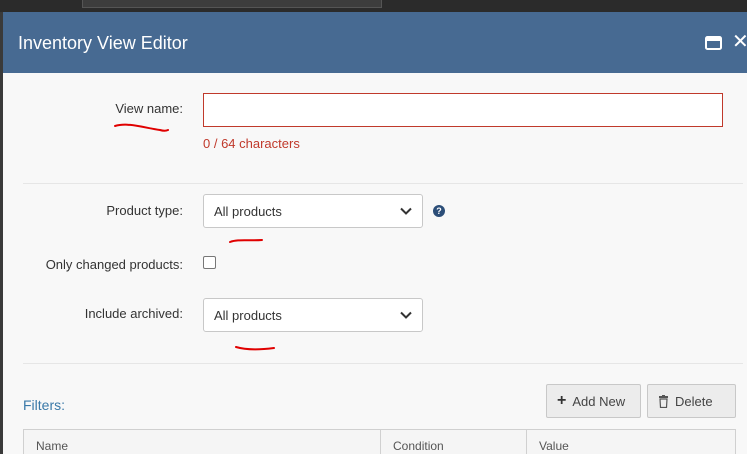 This screenshot has width=747, height=454. I want to click on column-header-condition: Condition, so click(453, 442).